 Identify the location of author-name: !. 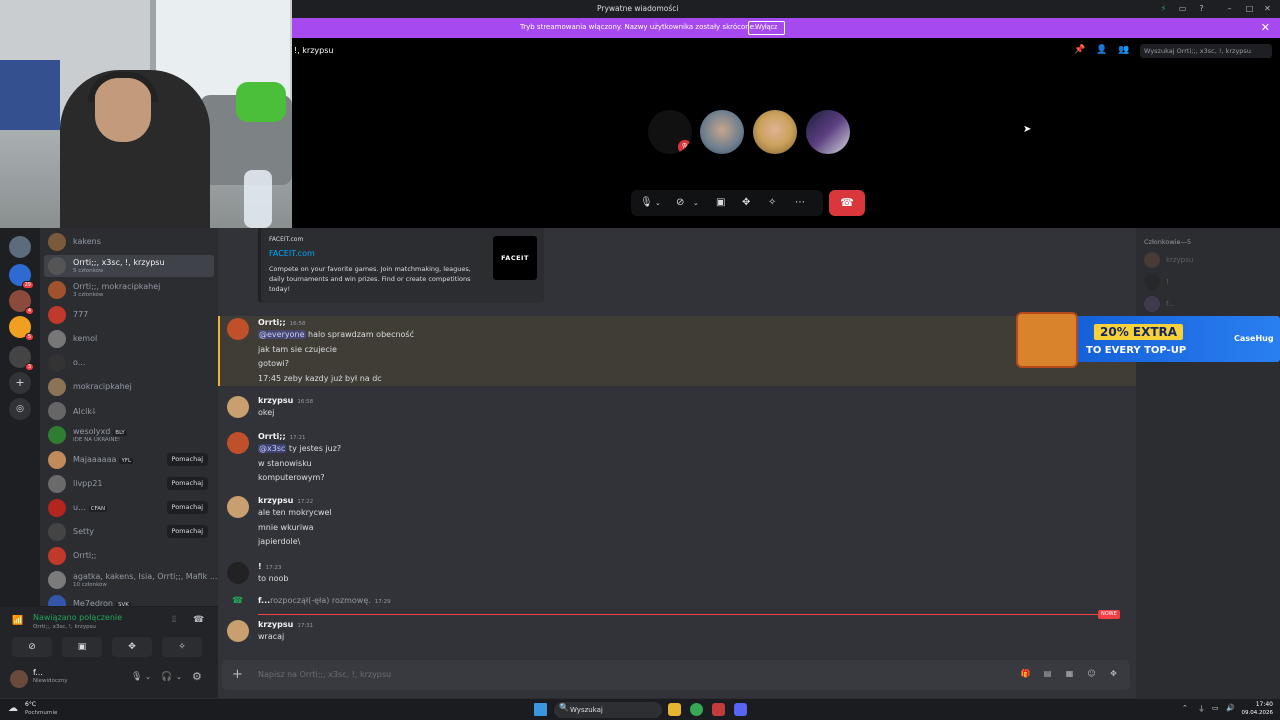
(260, 566).